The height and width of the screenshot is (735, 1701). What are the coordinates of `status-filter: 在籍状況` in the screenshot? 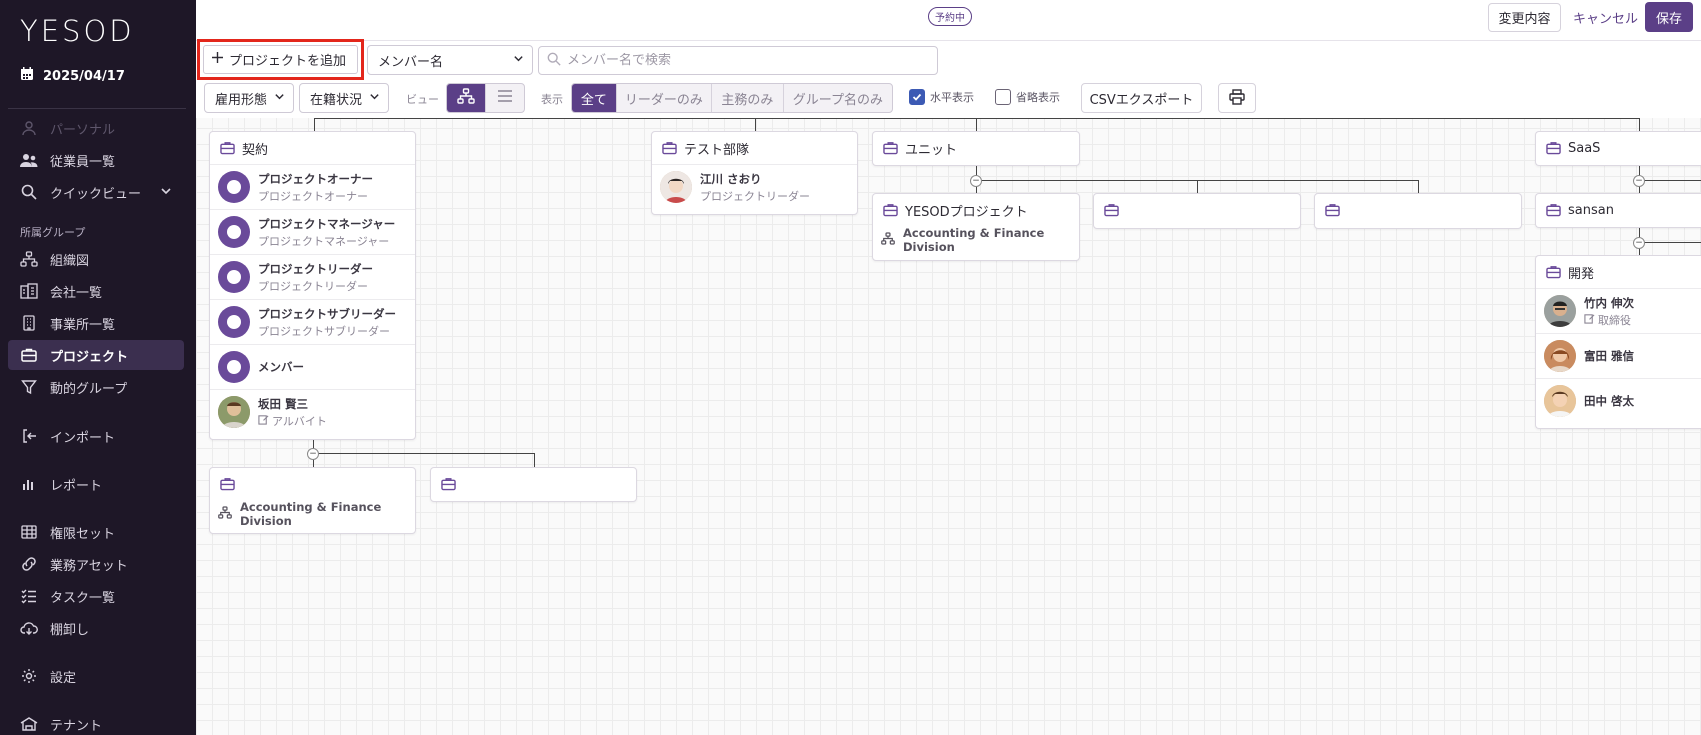 It's located at (344, 98).